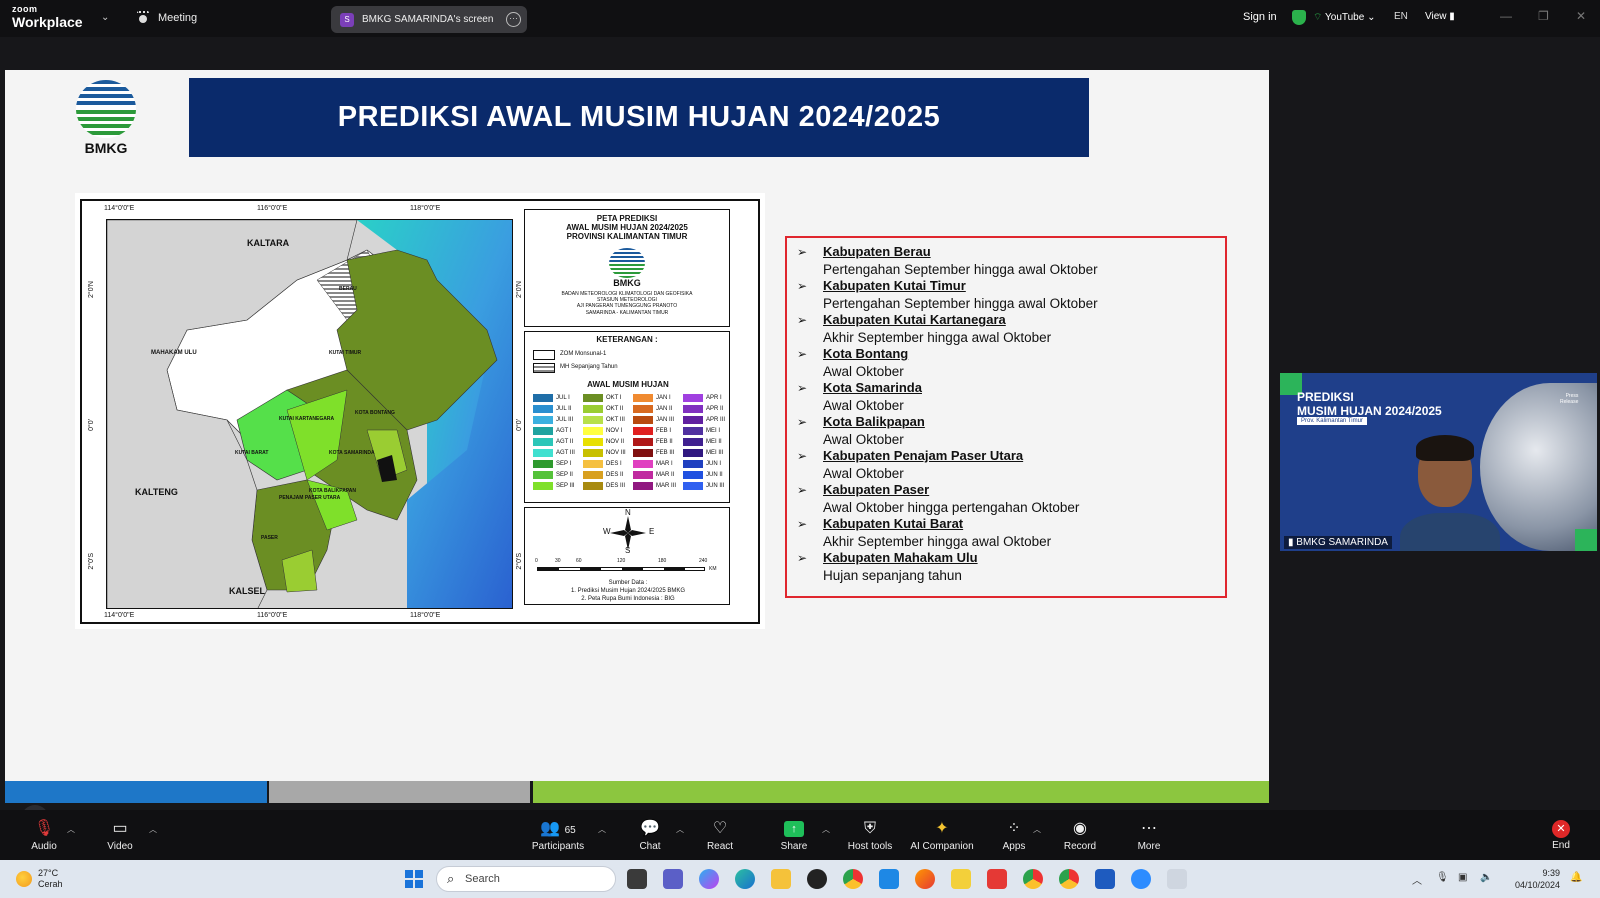  I want to click on press-release-label: Press Release, so click(1569, 399).